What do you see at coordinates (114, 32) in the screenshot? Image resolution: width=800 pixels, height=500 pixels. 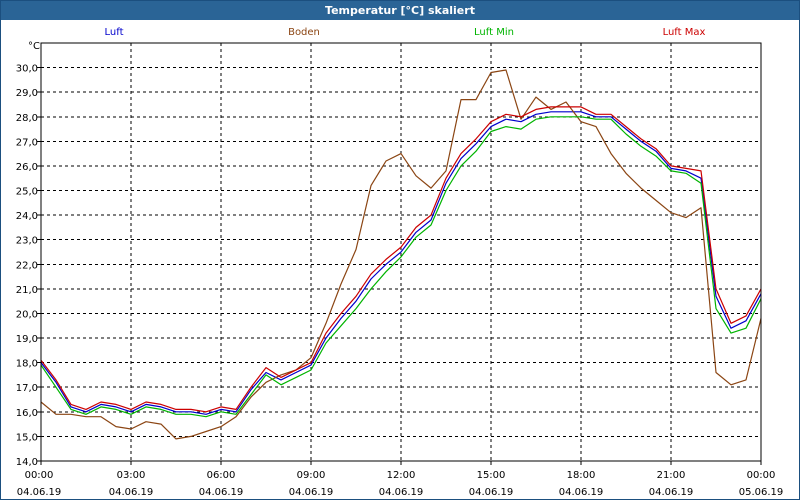 I see `legend-luft: Luft` at bounding box center [114, 32].